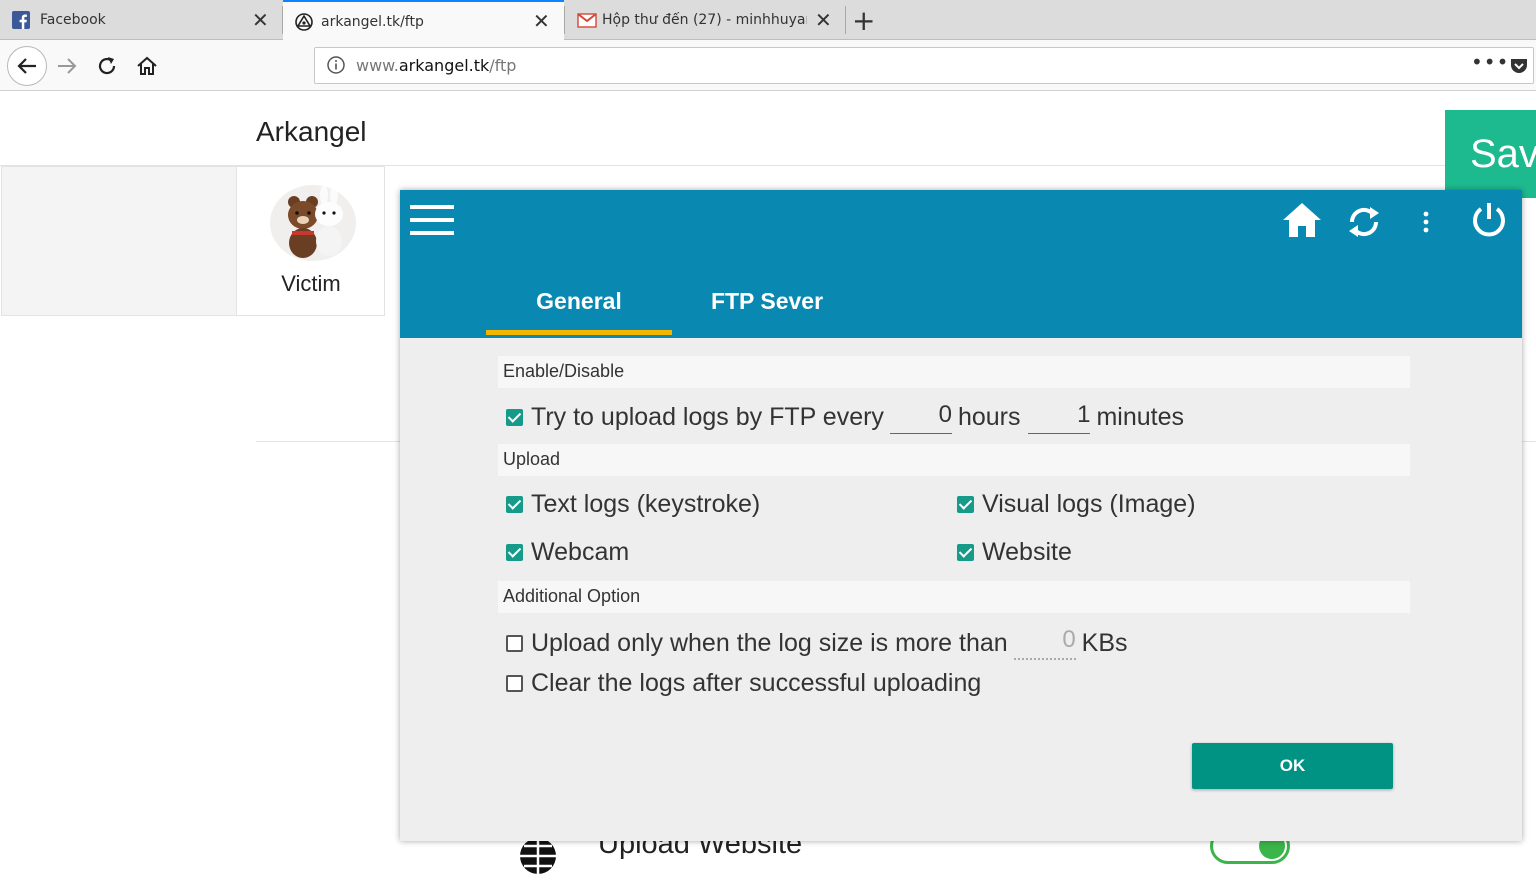 This screenshot has width=1536, height=880. What do you see at coordinates (372, 21) in the screenshot?
I see `tab-arkangel-title: arkangel.tk/ftp` at bounding box center [372, 21].